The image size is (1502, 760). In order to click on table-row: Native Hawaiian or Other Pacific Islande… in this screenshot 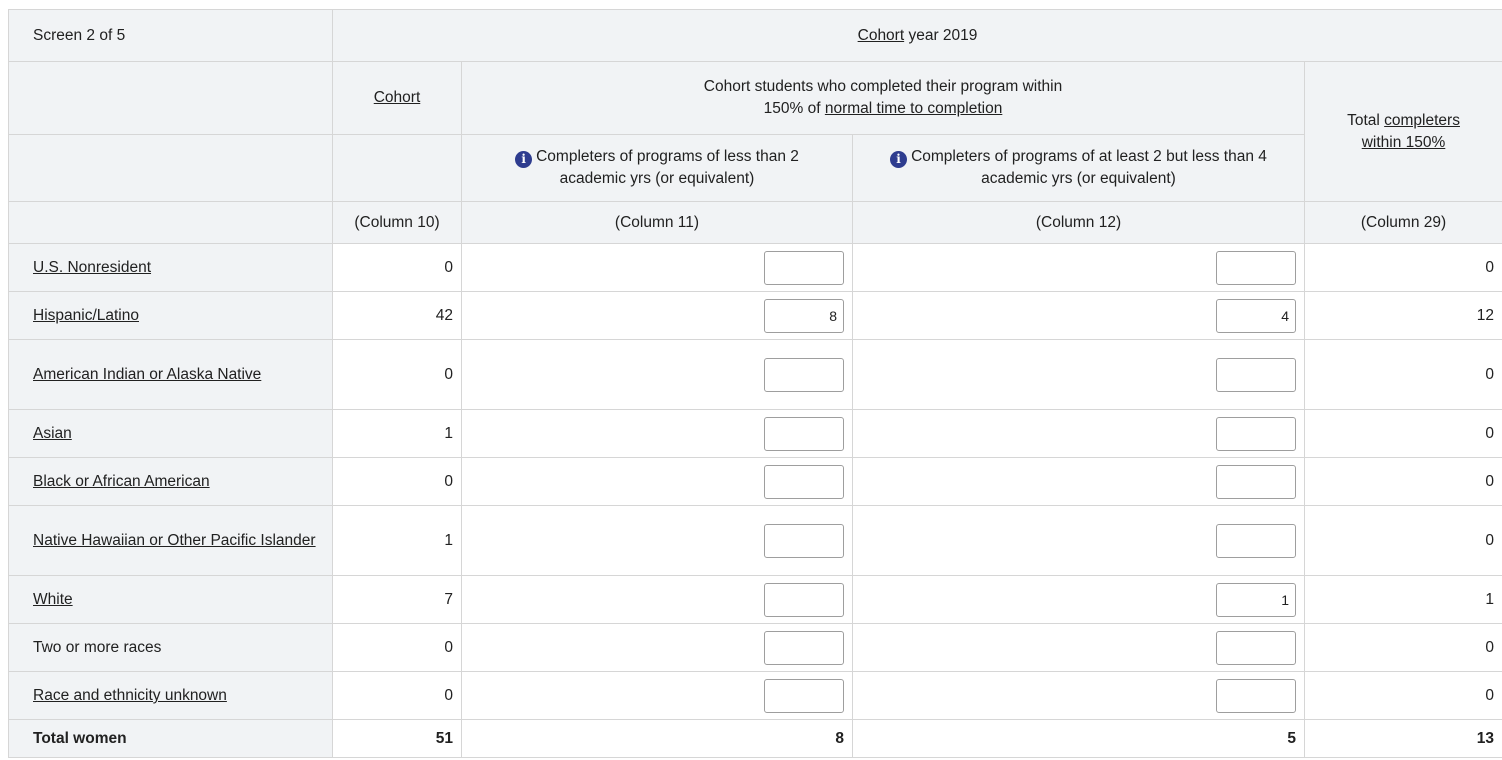, I will do `click(755, 540)`.